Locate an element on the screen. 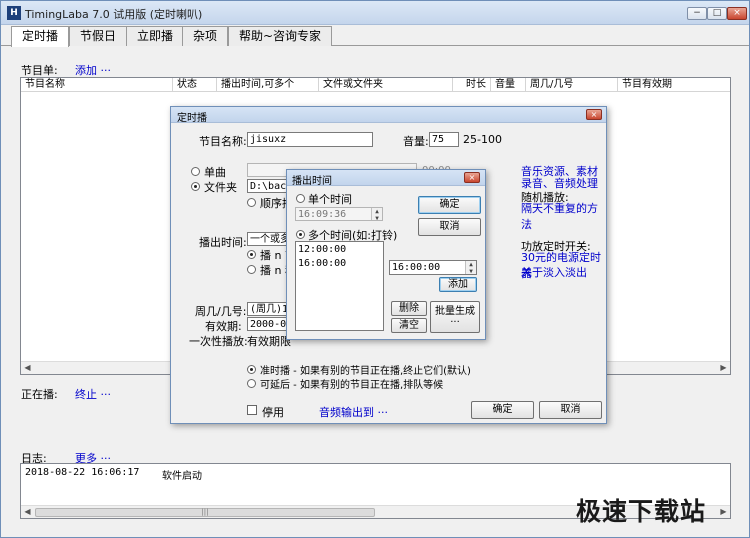 The height and width of the screenshot is (538, 750). radio-play-n-tracks is located at coordinates (251, 254).